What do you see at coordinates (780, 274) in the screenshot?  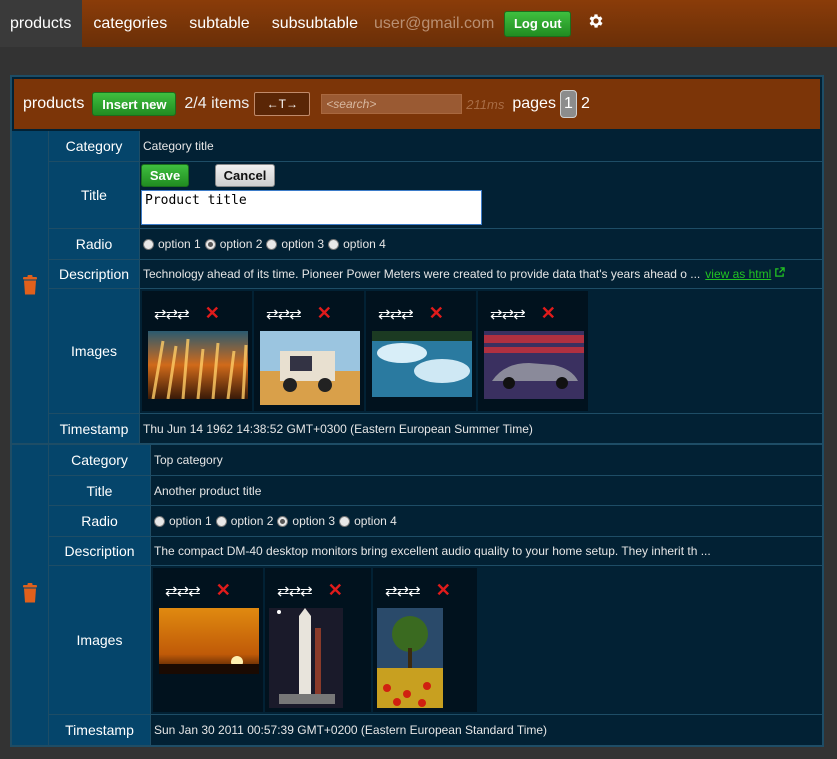 I see `external-link-icon` at bounding box center [780, 274].